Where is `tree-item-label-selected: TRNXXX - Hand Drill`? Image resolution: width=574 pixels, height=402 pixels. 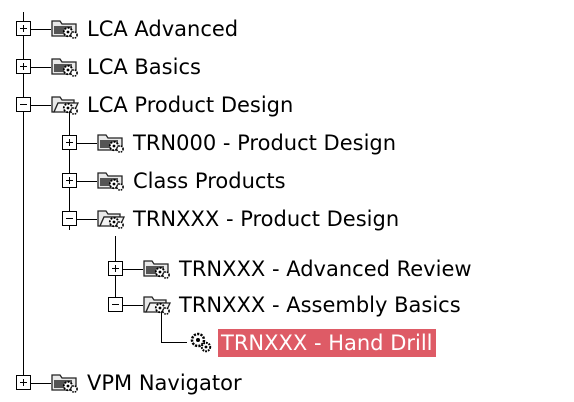
tree-item-label-selected: TRNXXX - Hand Drill is located at coordinates (327, 343).